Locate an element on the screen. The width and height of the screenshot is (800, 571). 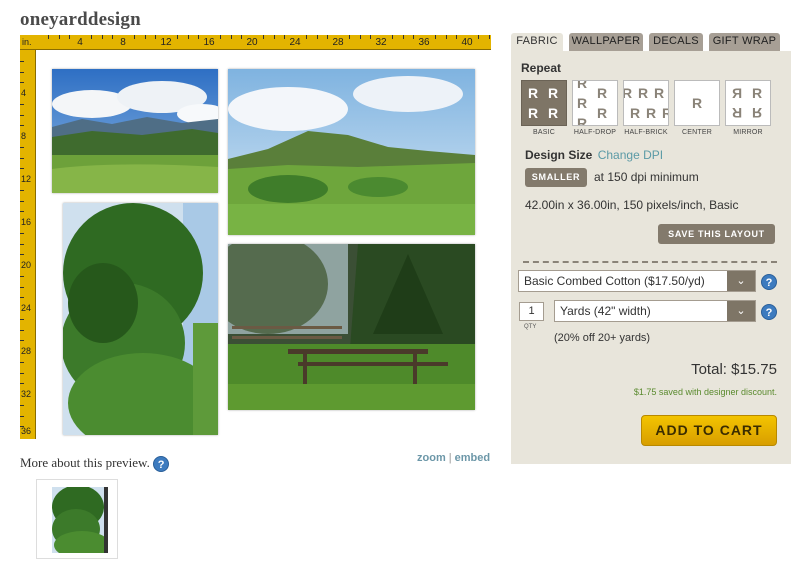
repeat-option-mirror: RR RR MIRROR is located at coordinates (748, 108).